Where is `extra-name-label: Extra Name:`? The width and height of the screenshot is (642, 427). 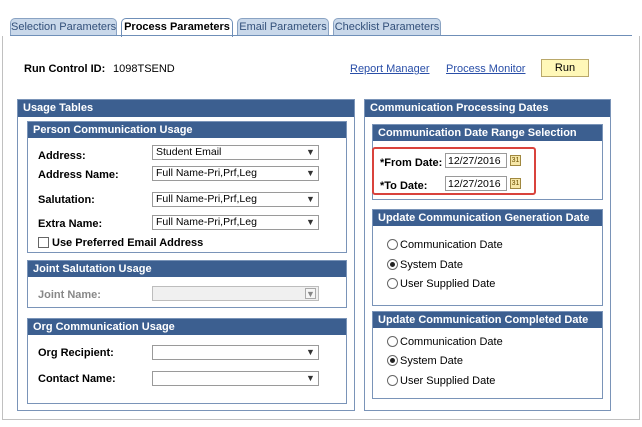 extra-name-label: Extra Name: is located at coordinates (70, 224).